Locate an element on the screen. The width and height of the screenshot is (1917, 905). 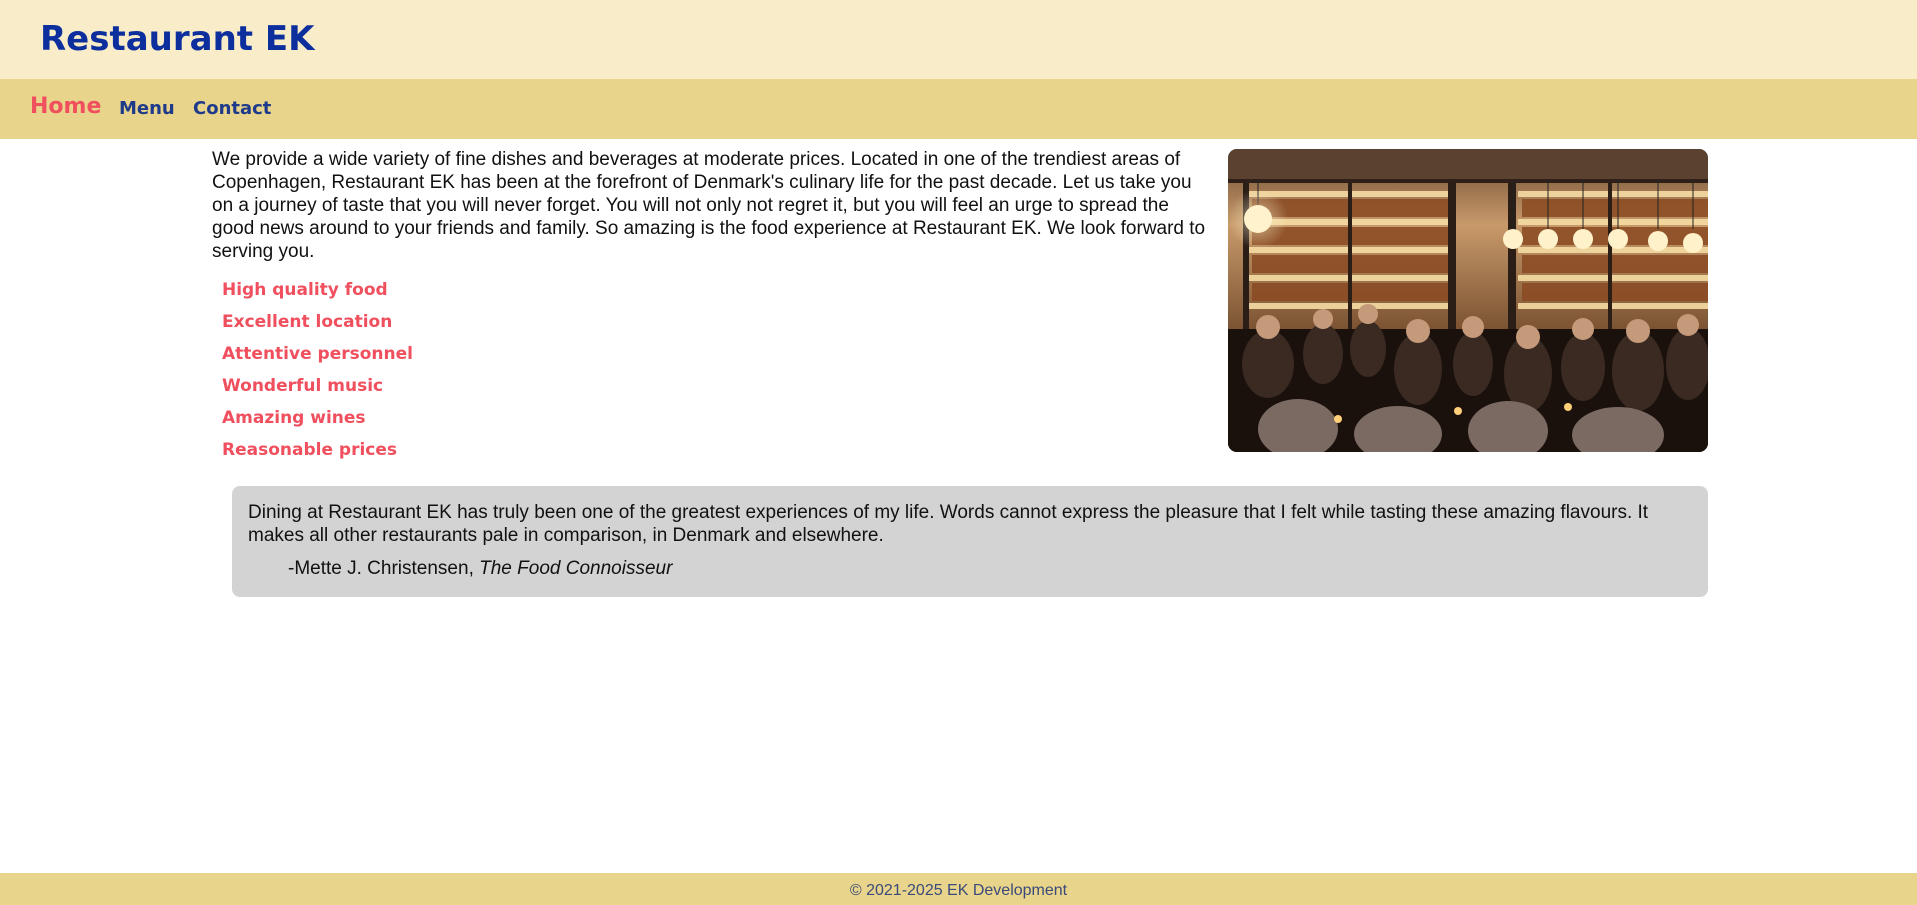
feature-item: Reasonable prices is located at coordinates (310, 450).